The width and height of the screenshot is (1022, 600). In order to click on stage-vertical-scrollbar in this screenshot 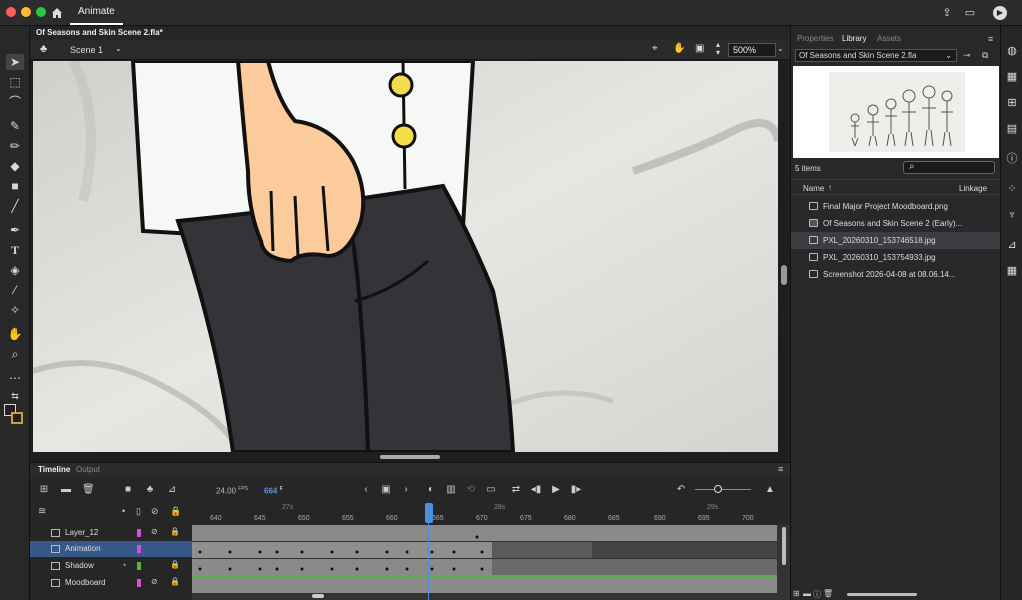, I will do `click(784, 275)`.